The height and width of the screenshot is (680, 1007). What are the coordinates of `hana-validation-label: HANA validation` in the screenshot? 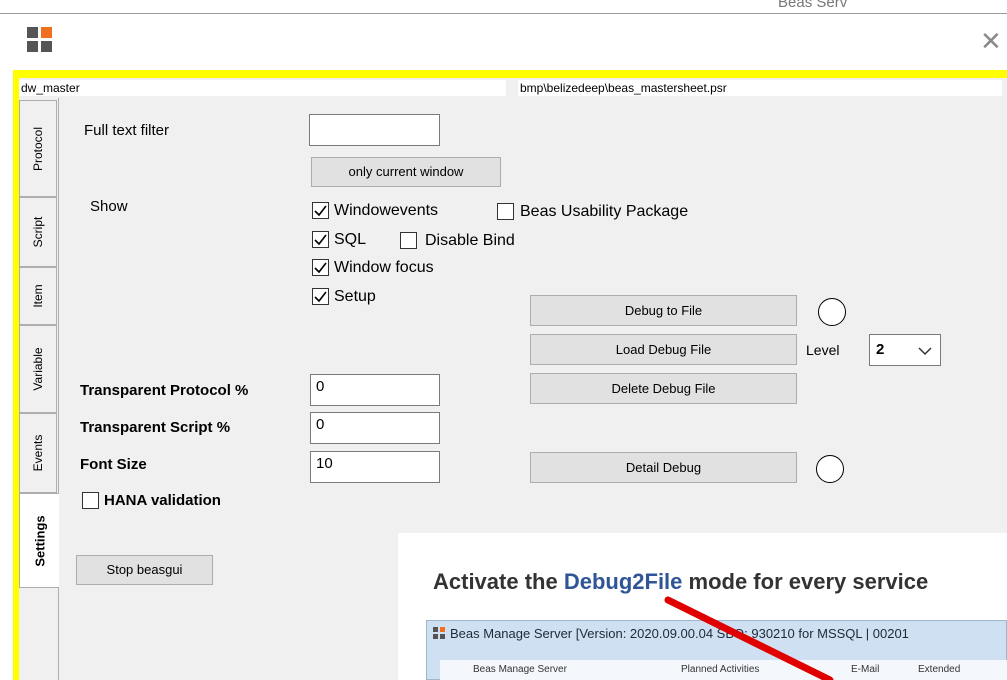 It's located at (162, 500).